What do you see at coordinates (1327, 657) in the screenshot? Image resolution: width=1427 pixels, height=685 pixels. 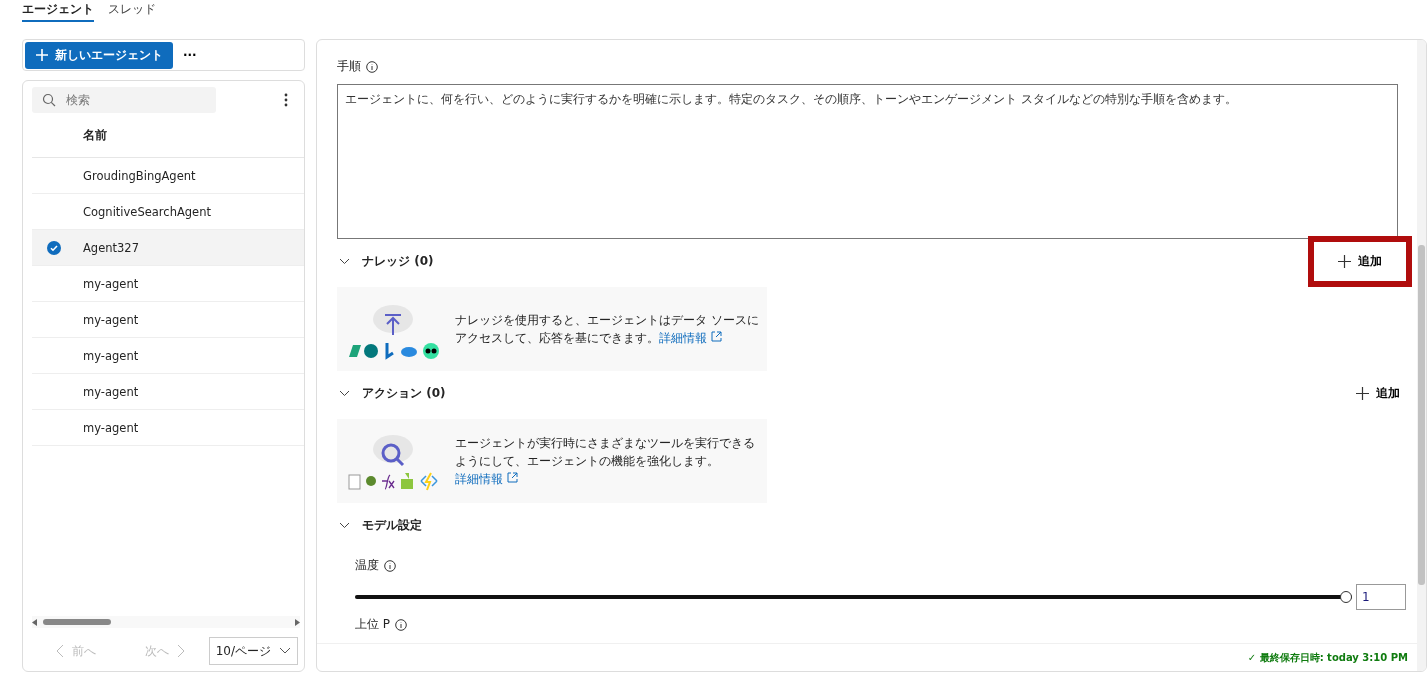 I see `save-status: ✓ 最終保存日時: today 3:10 PM` at bounding box center [1327, 657].